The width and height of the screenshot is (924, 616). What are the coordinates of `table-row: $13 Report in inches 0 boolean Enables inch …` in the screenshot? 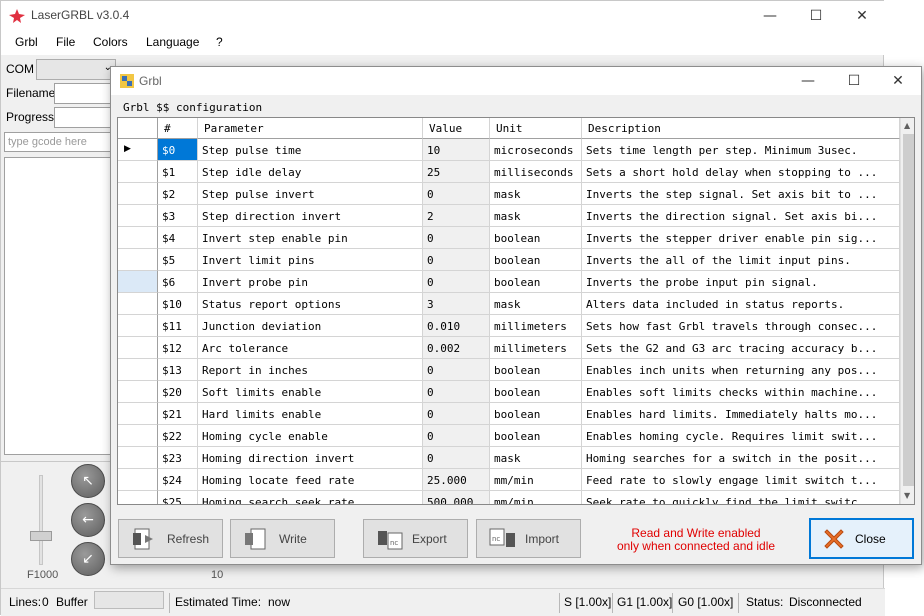 It's located at (509, 370).